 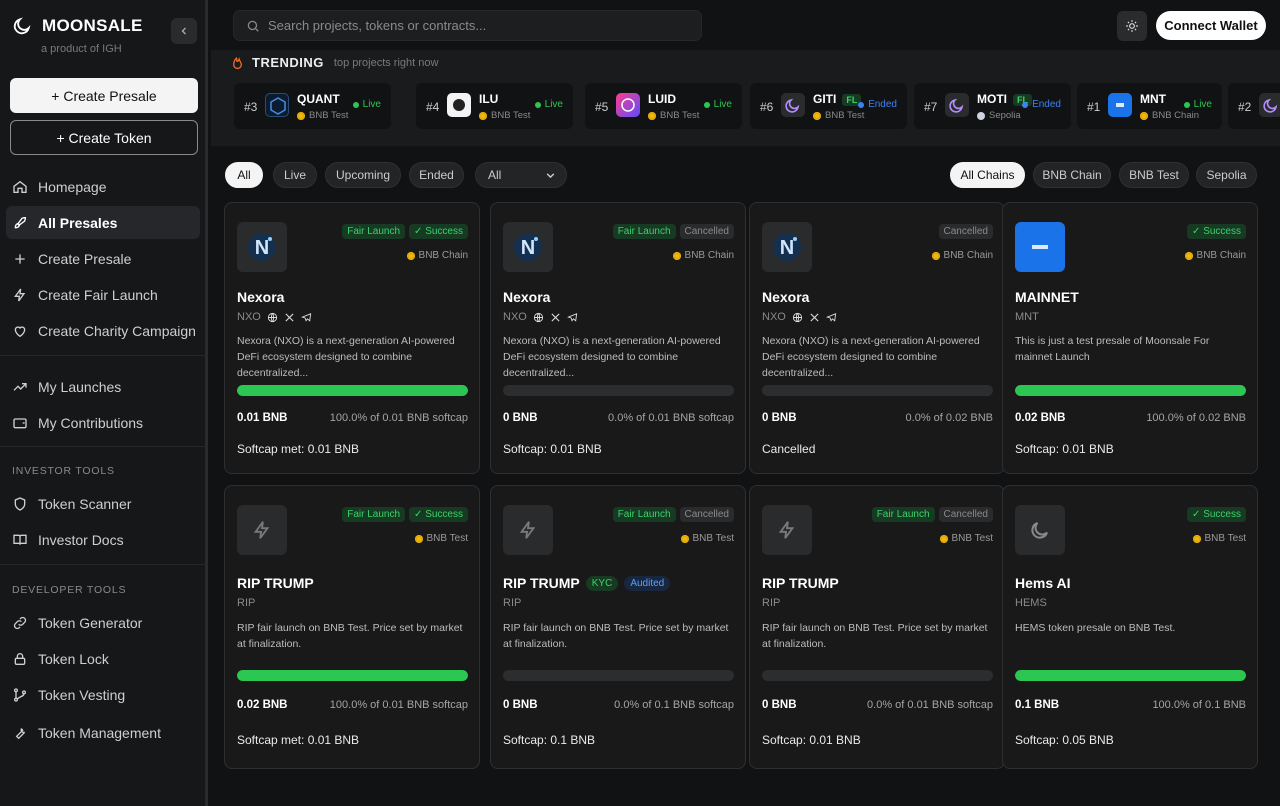 I want to click on shield-icon, so click(x=20, y=503).